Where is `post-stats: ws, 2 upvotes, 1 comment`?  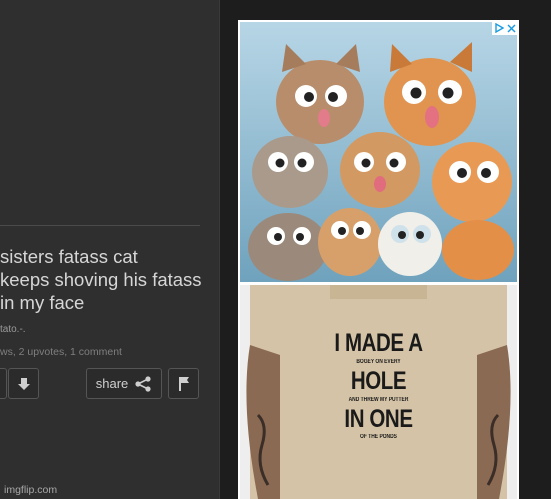
post-stats: ws, 2 upvotes, 1 comment is located at coordinates (61, 352).